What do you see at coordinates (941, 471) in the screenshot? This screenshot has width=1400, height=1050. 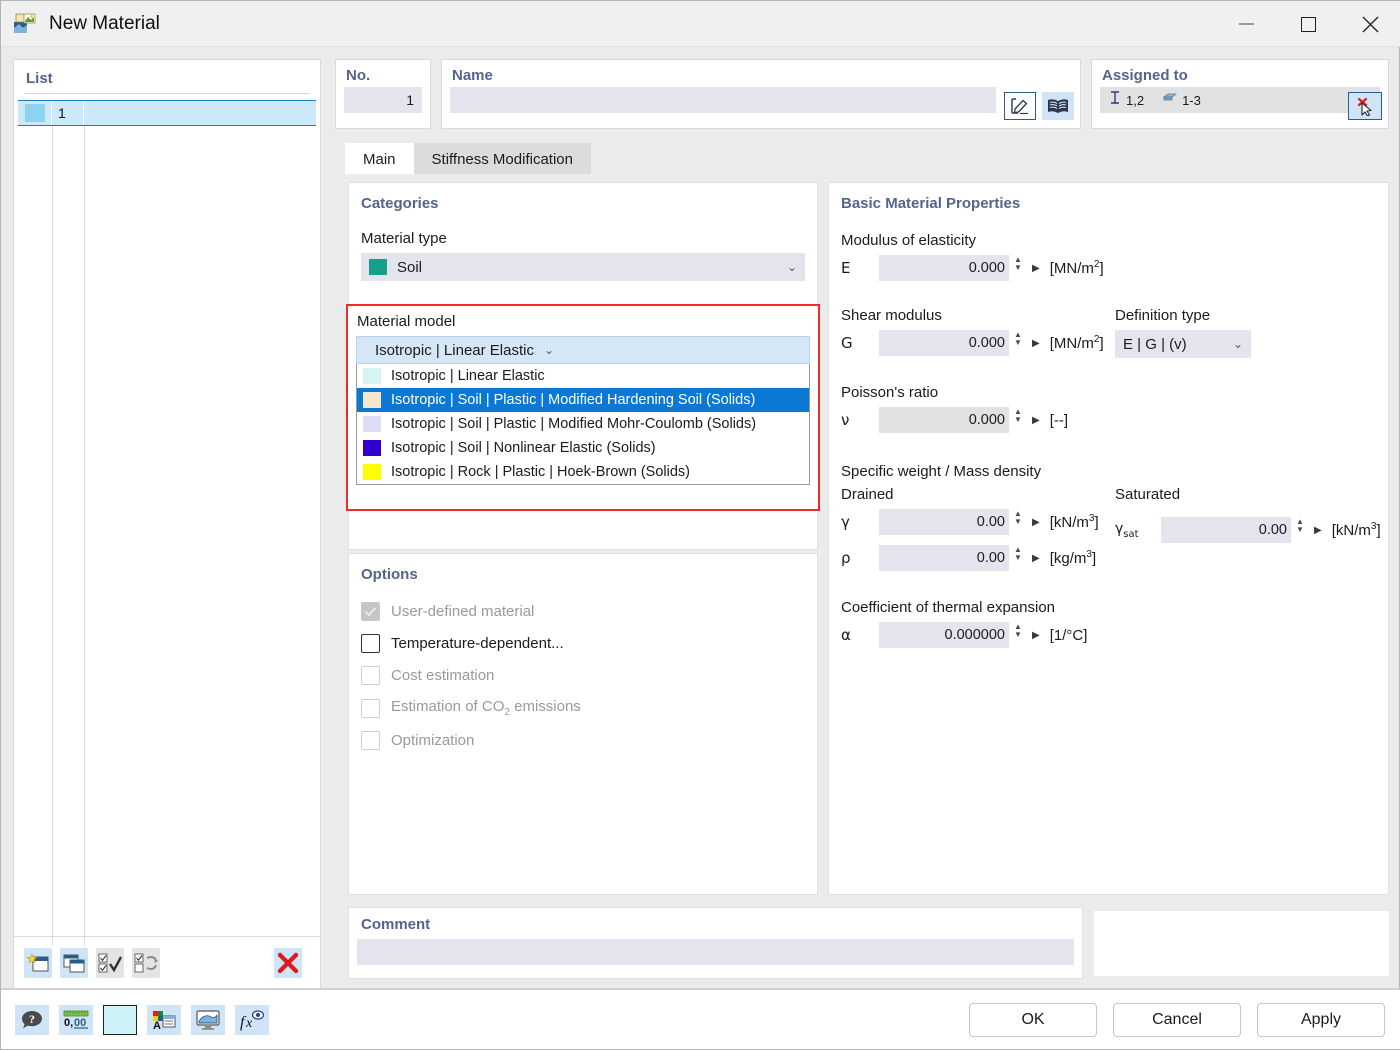 I see `specific-weight-label: Specific weight / Mass density` at bounding box center [941, 471].